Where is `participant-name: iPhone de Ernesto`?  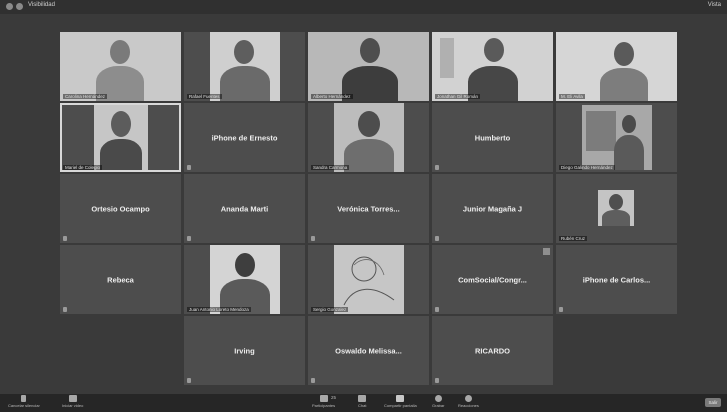
participant-name: iPhone de Ernesto is located at coordinates (244, 137).